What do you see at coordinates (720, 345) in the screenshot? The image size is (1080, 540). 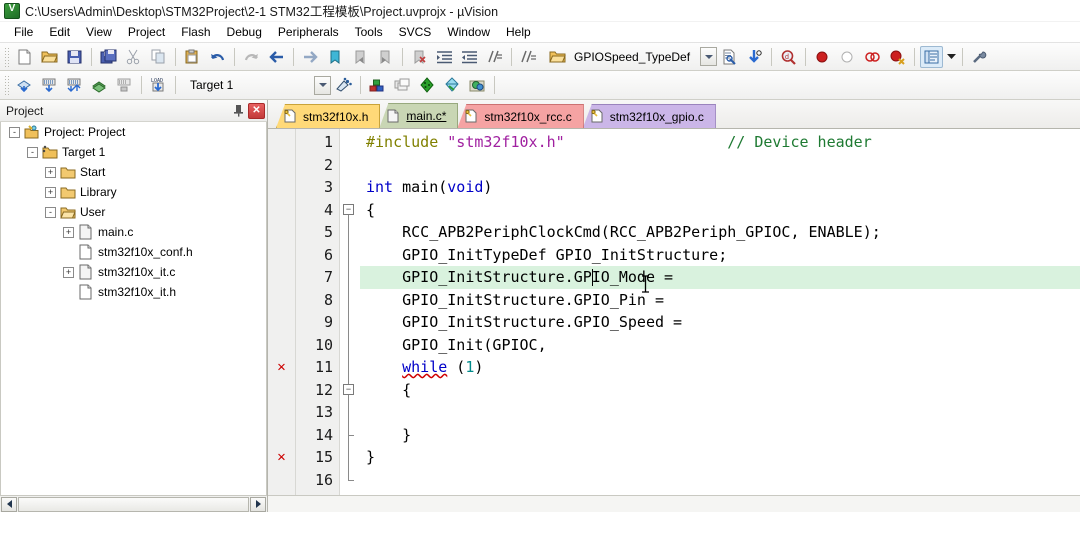 I see `code-line: GPIO_Init(GPIOC,` at bounding box center [720, 345].